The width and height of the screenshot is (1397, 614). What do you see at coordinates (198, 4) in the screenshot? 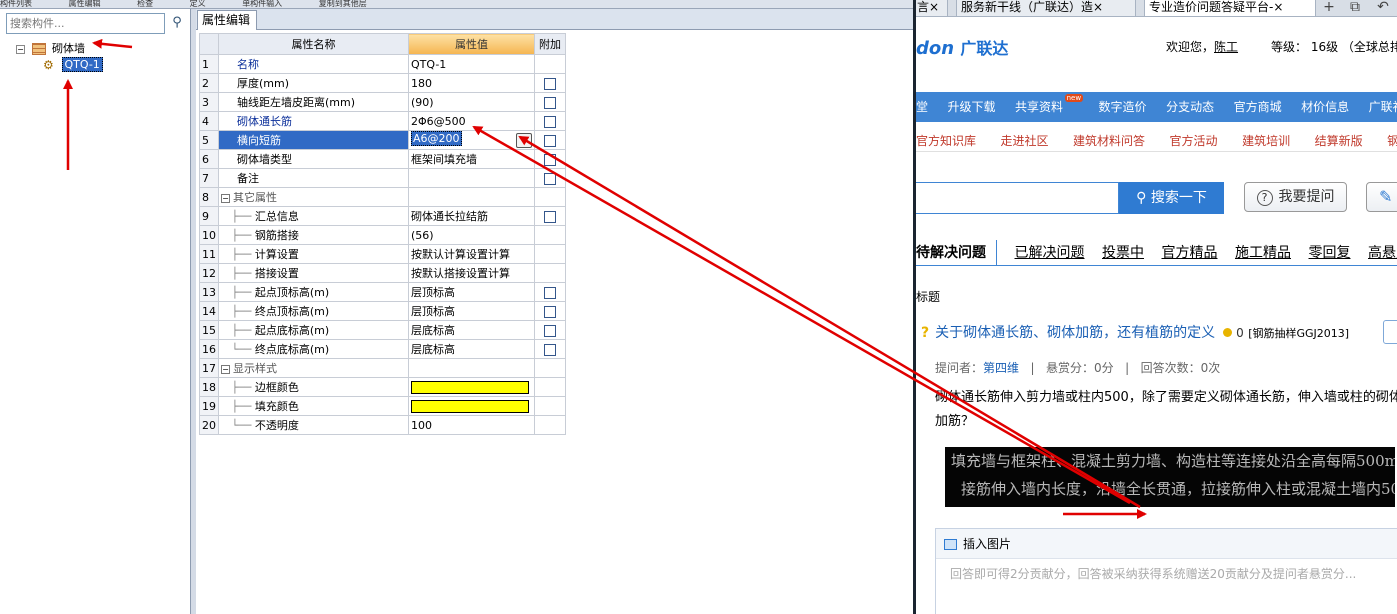
I see `toolbar-item: 定义` at bounding box center [198, 4].